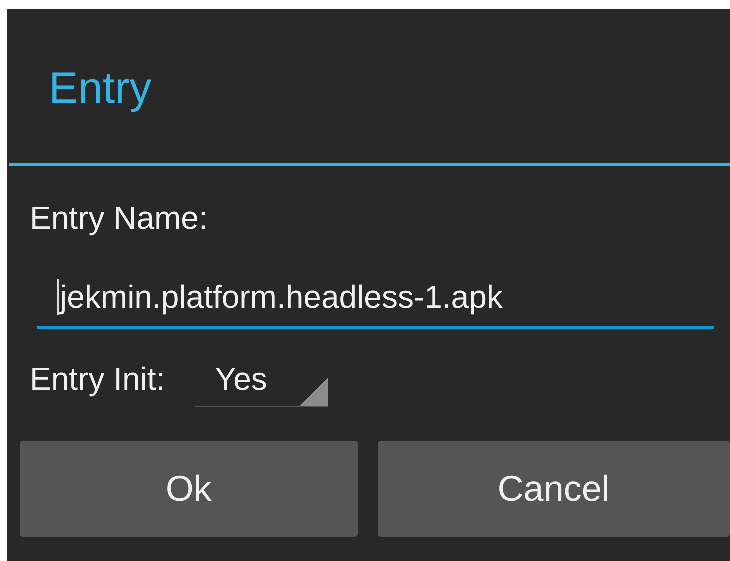  What do you see at coordinates (554, 489) in the screenshot?
I see `dialog-button: Cancel` at bounding box center [554, 489].